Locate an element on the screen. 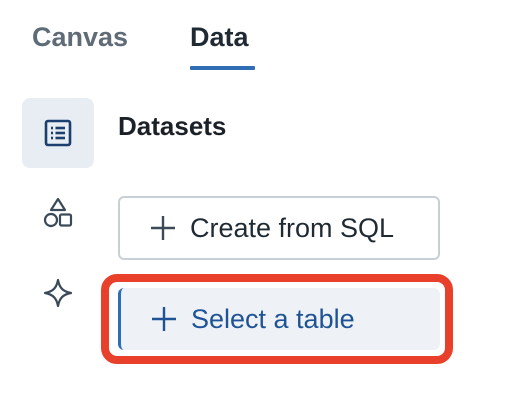 This screenshot has width=508, height=420. create-from-sql-label: Create from SQL is located at coordinates (292, 227).